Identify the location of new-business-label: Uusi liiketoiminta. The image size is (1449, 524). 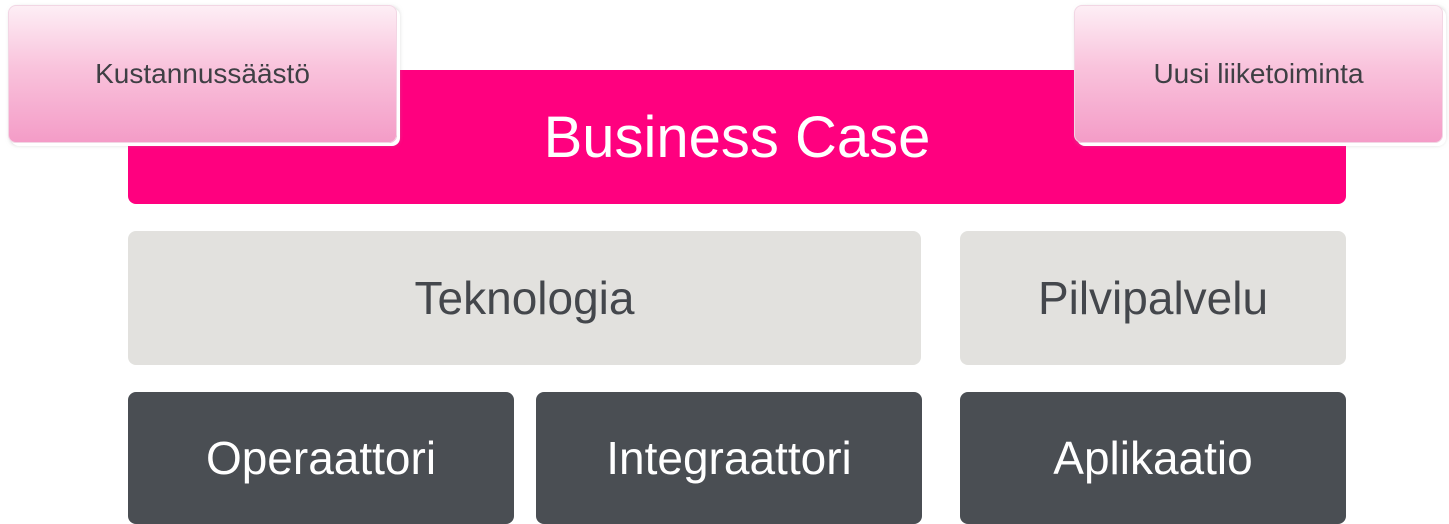
(1258, 73).